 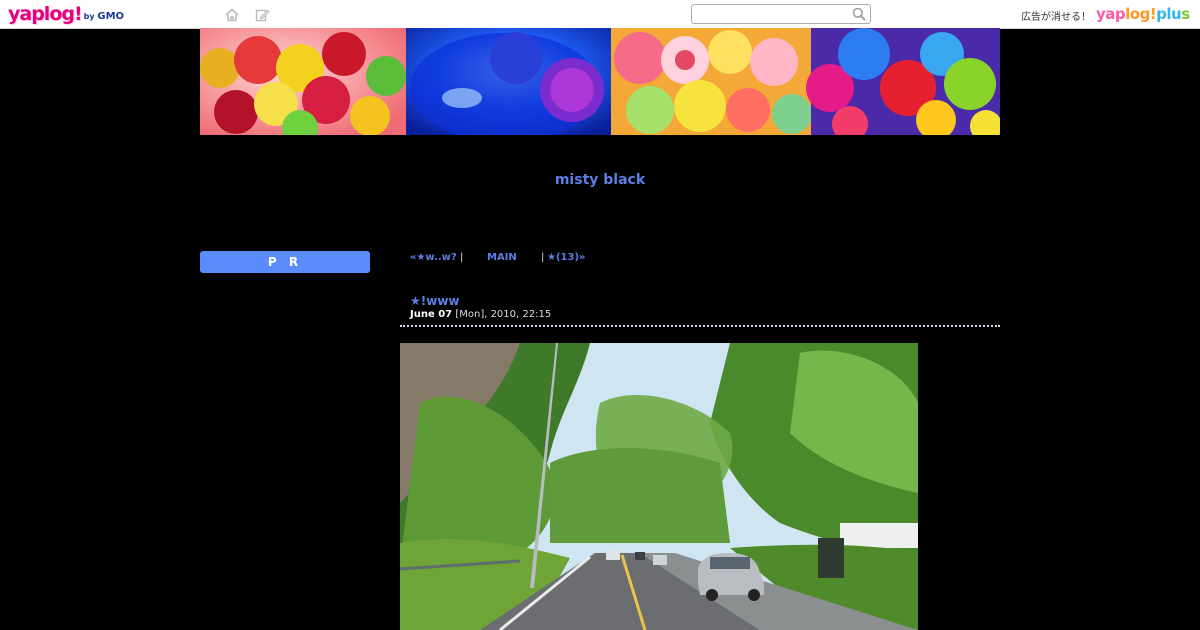 I want to click on search-box, so click(x=781, y=14).